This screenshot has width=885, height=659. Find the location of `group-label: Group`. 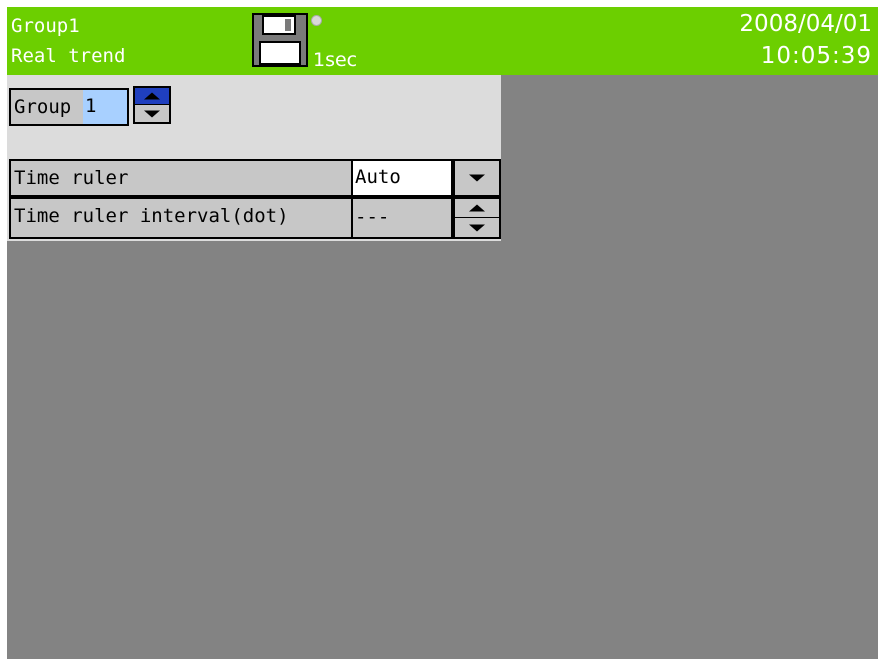

group-label: Group is located at coordinates (47, 107).